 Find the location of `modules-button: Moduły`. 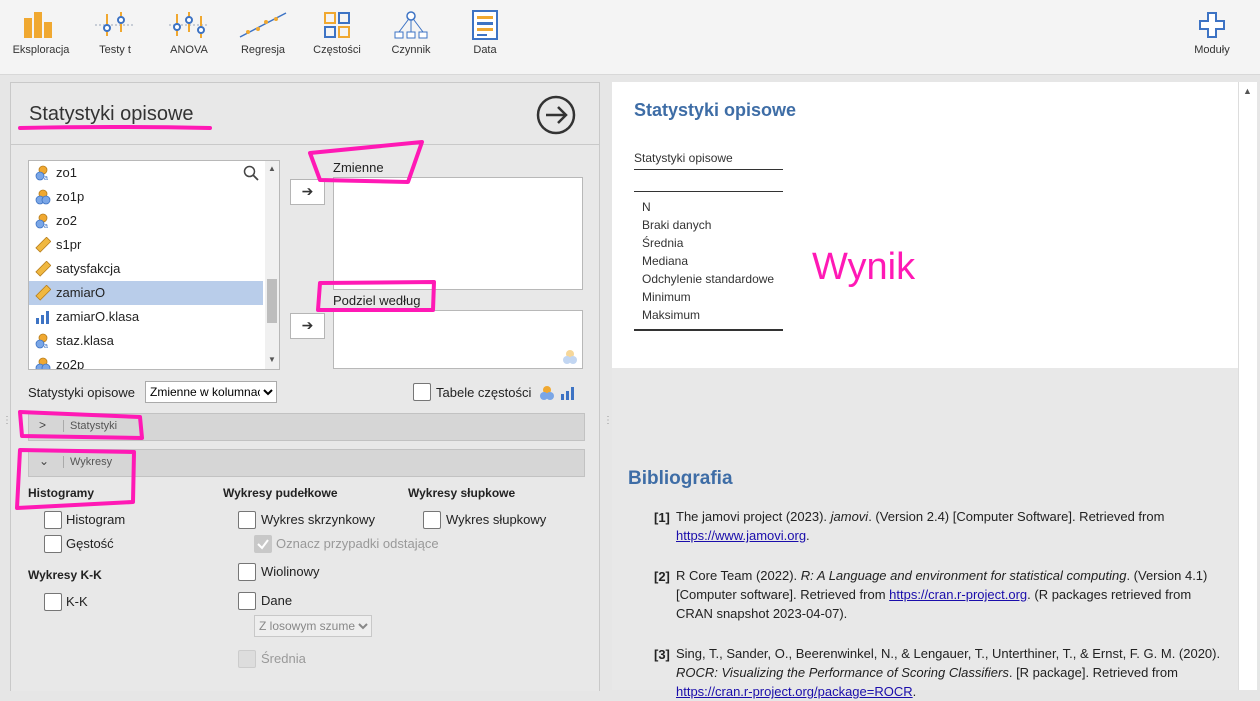

modules-button: Moduły is located at coordinates (1212, 33).